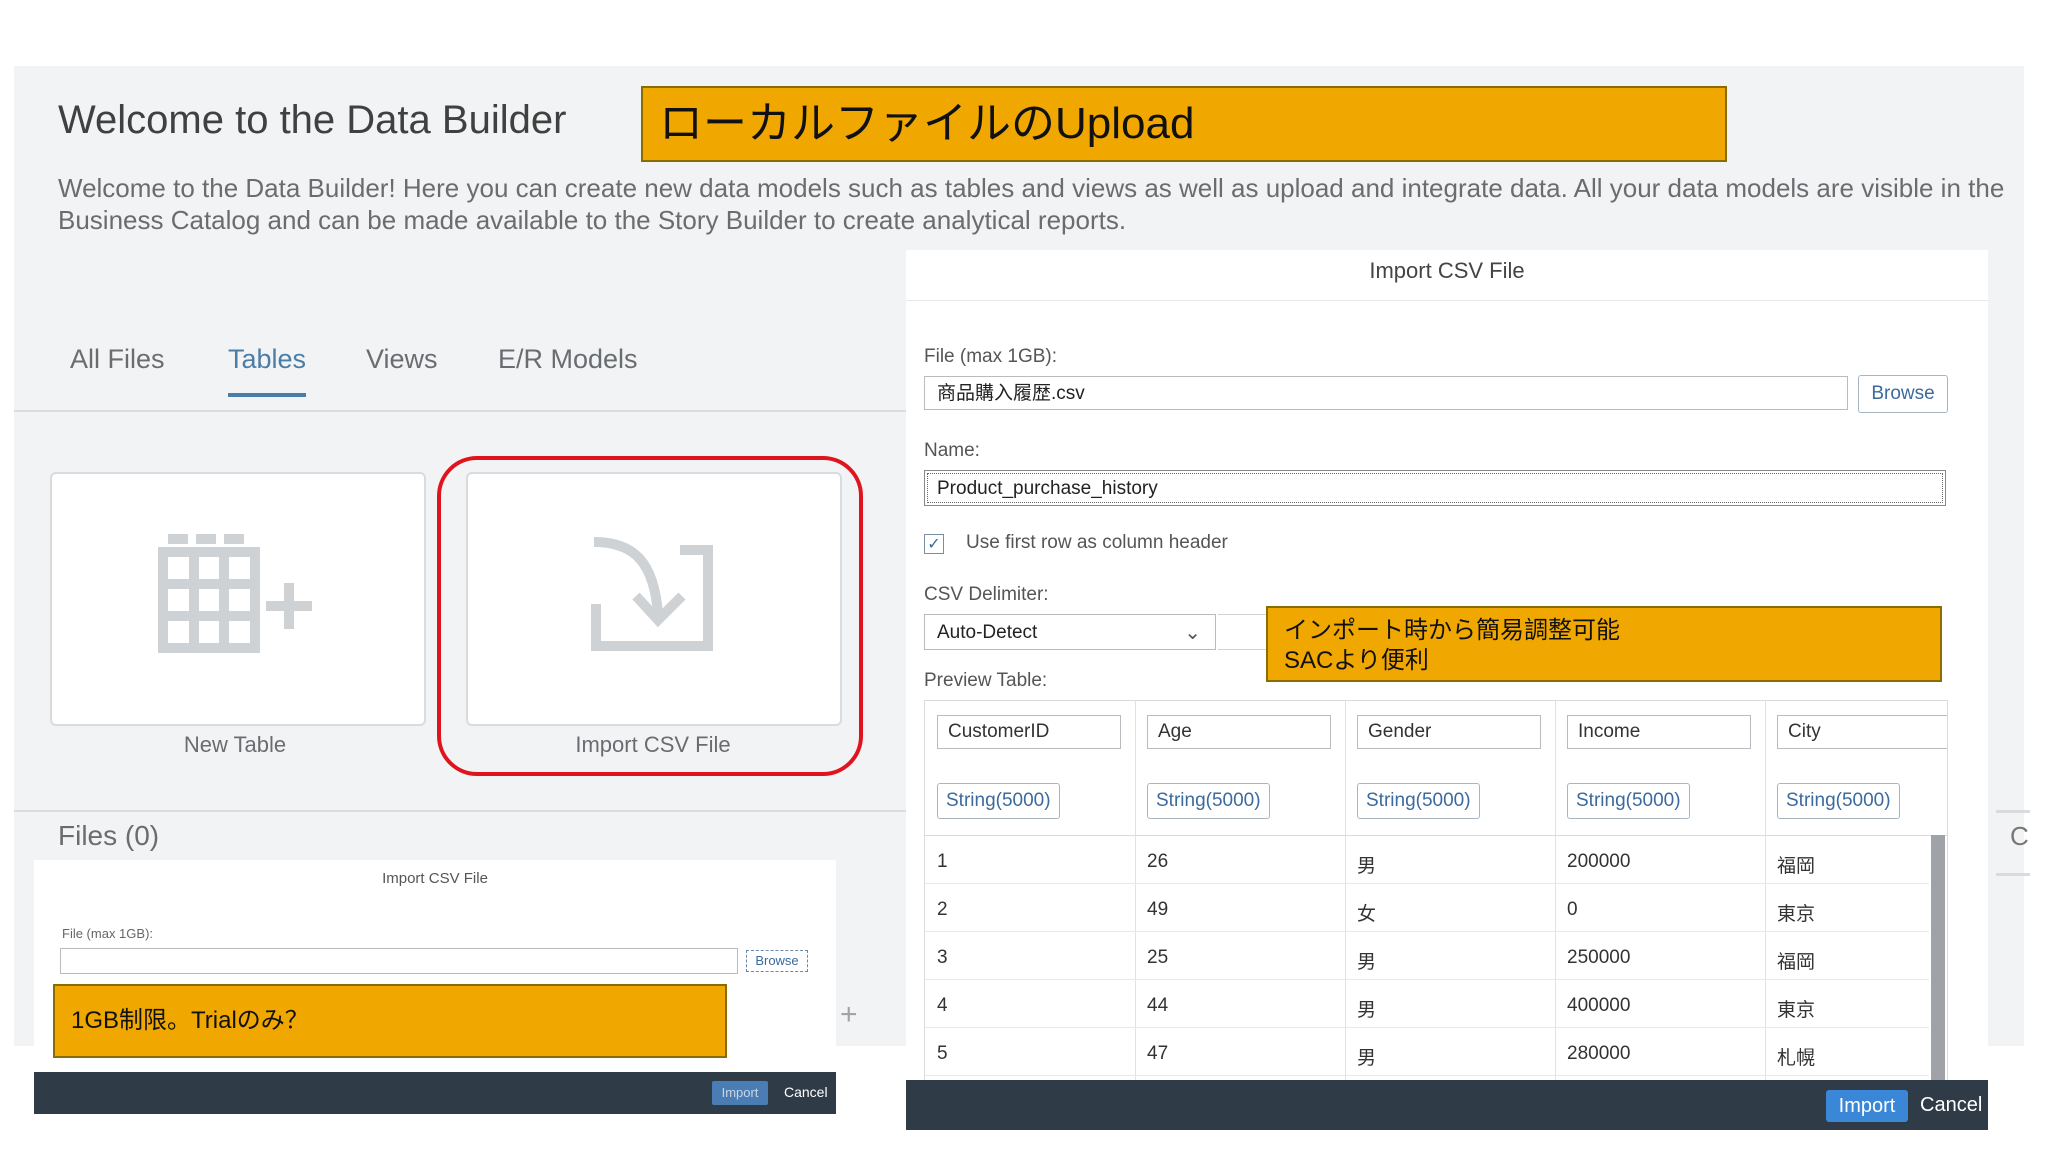  Describe the element at coordinates (942, 1005) in the screenshot. I see `table-cell: 4` at that location.